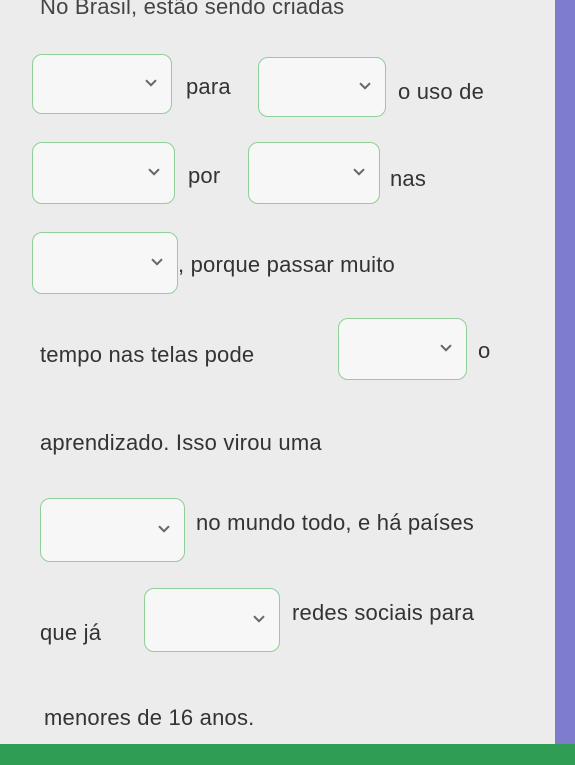  I want to click on text-uso-de: o uso de, so click(441, 91).